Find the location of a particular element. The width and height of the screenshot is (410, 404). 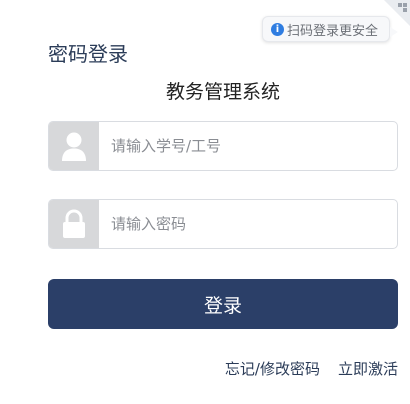

lock-icon is located at coordinates (74, 224).